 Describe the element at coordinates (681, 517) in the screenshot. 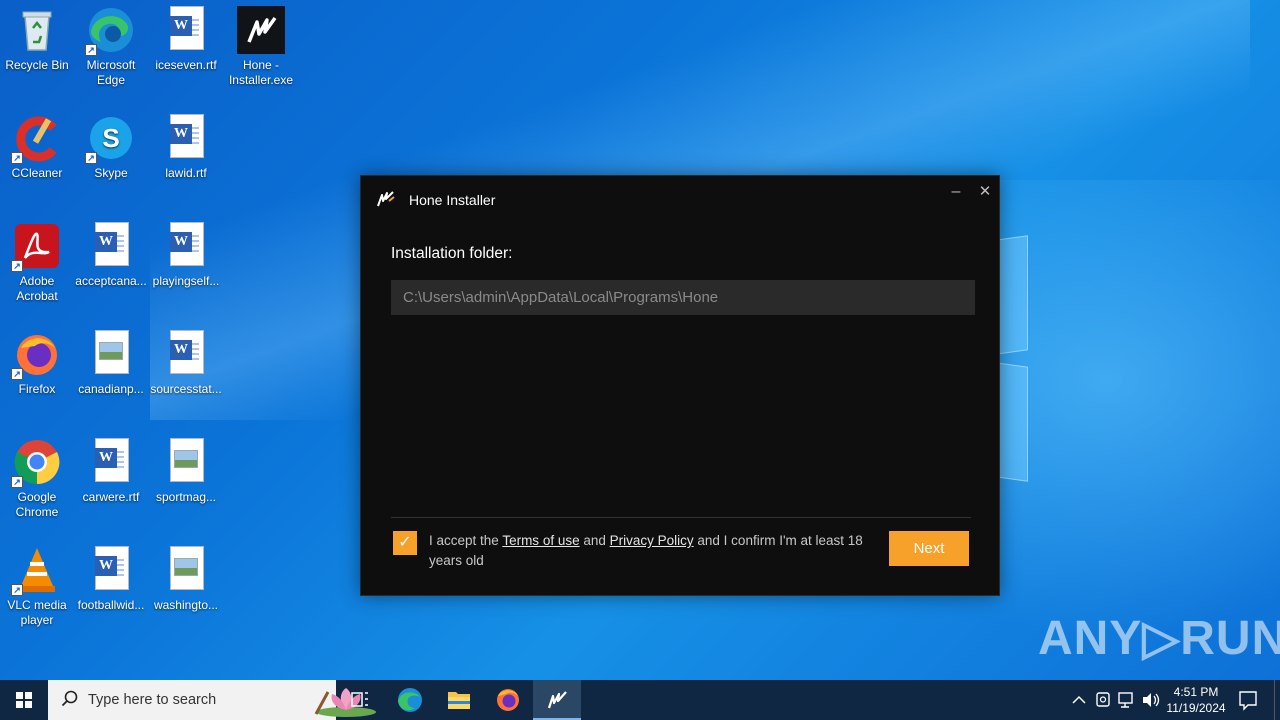

I see `divider` at that location.